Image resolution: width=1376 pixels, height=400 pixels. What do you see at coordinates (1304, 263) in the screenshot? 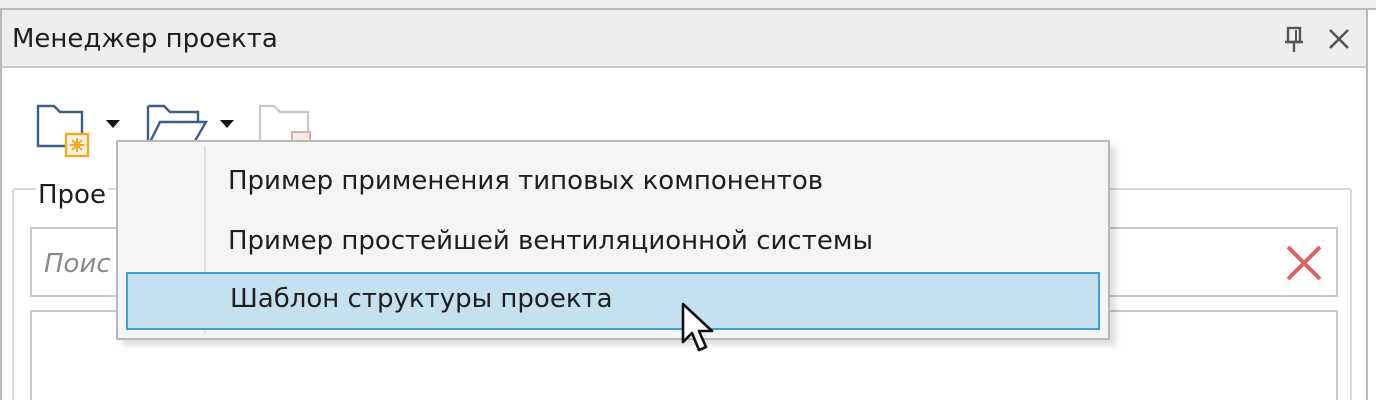
I see `clear-search-icon` at bounding box center [1304, 263].